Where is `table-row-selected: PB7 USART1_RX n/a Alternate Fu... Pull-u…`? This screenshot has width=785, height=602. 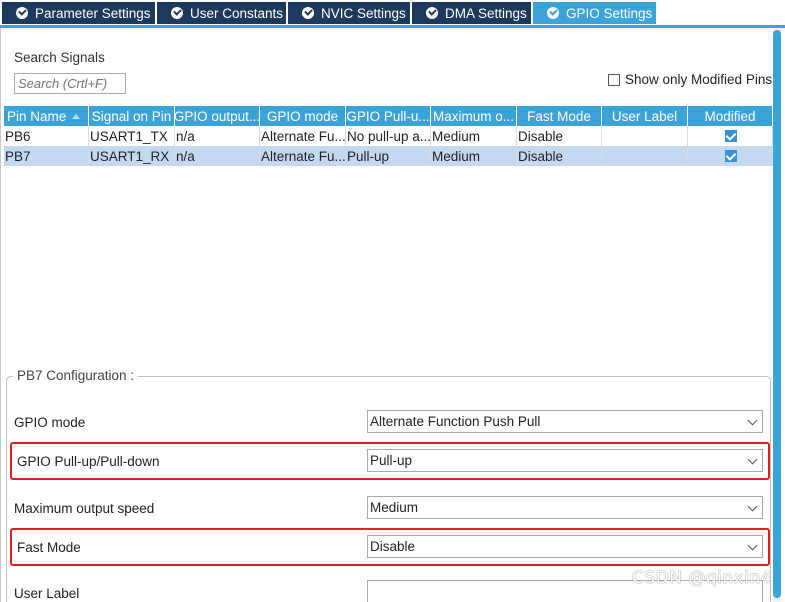 table-row-selected: PB7 USART1_RX n/a Alternate Fu... Pull-u… is located at coordinates (388, 156).